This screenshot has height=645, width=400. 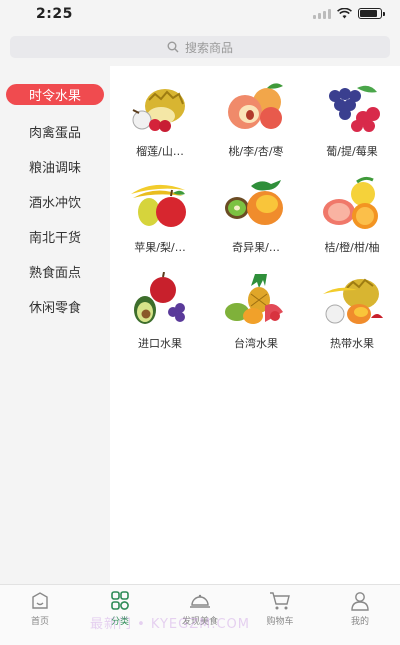 What do you see at coordinates (40, 600) in the screenshot?
I see `home-icon` at bounding box center [40, 600].